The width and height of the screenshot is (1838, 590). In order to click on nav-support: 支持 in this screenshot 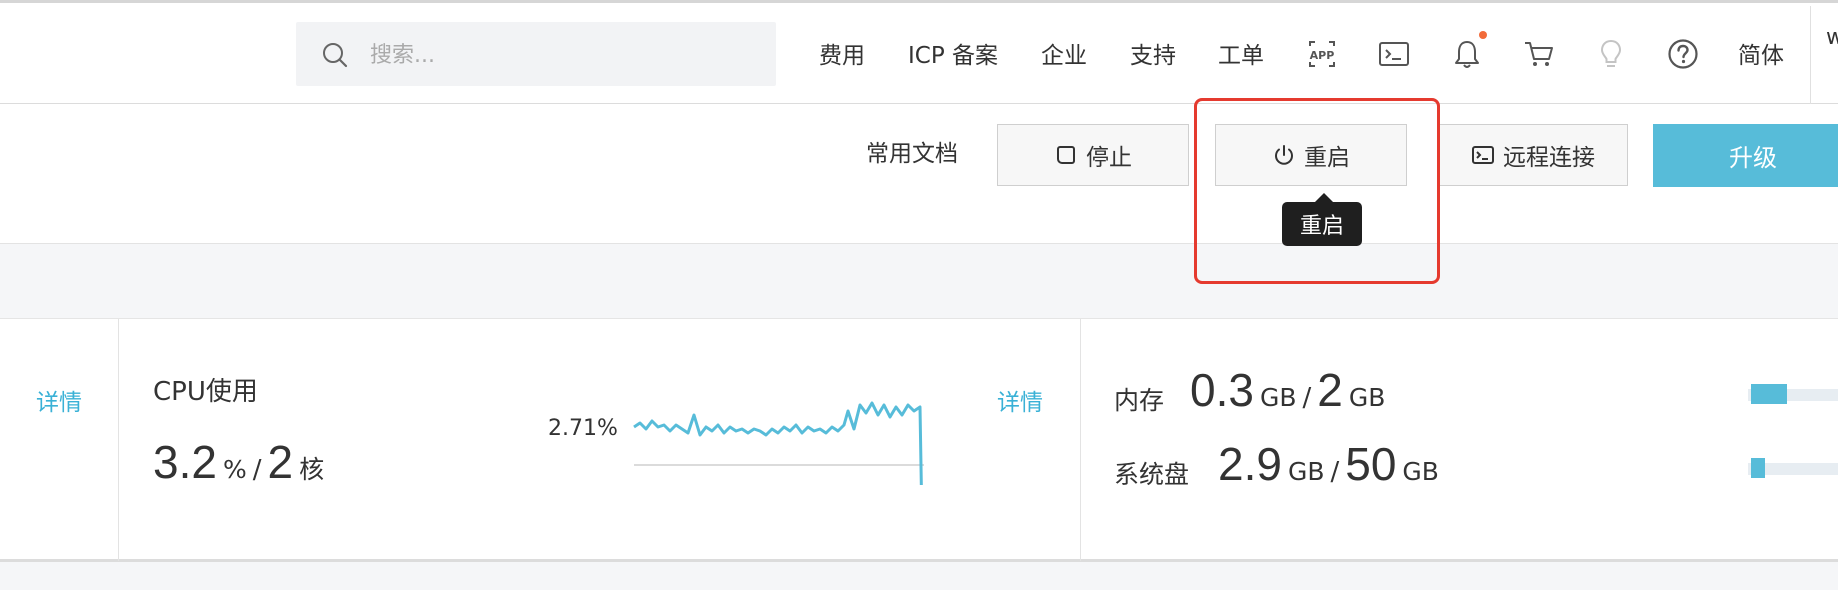, I will do `click(1153, 56)`.